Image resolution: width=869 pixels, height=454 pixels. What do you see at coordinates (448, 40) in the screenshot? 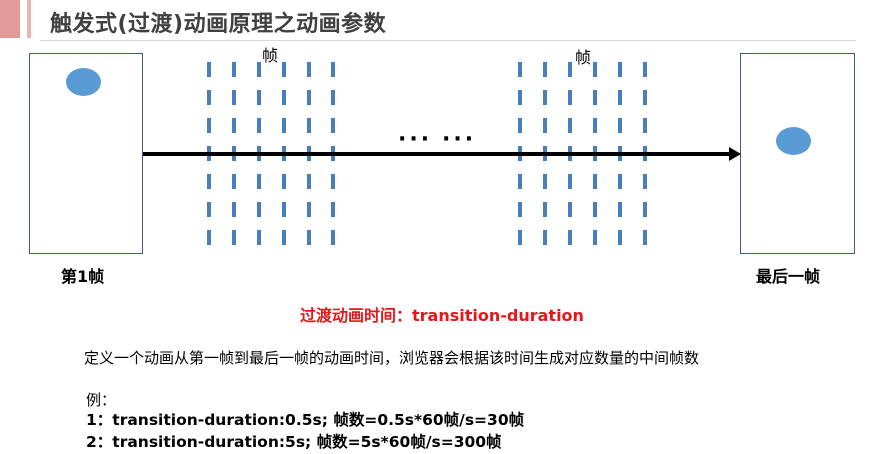
I see `title-divider` at bounding box center [448, 40].